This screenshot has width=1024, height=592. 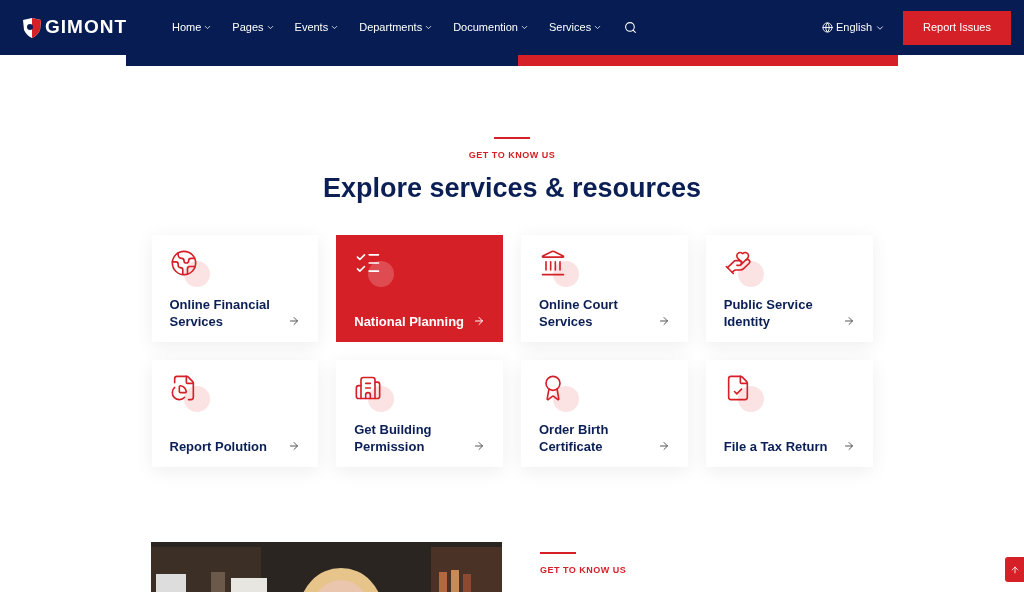 What do you see at coordinates (32, 27) in the screenshot?
I see `shield-logo-icon` at bounding box center [32, 27].